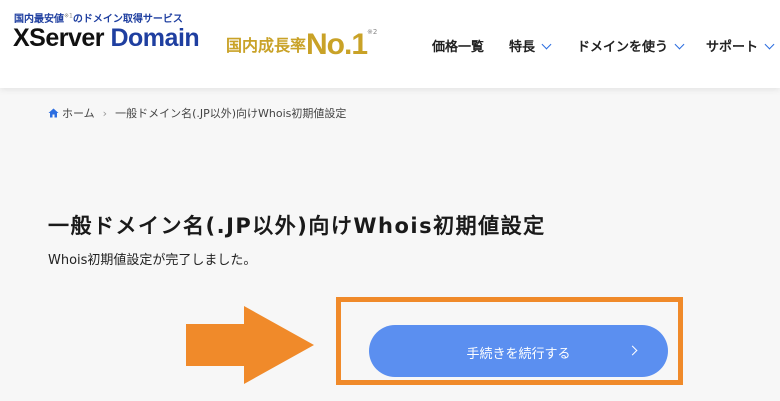  I want to click on site-logo: 国内最安値※1のドメイン取得サービス XServer Domain, so click(106, 31).